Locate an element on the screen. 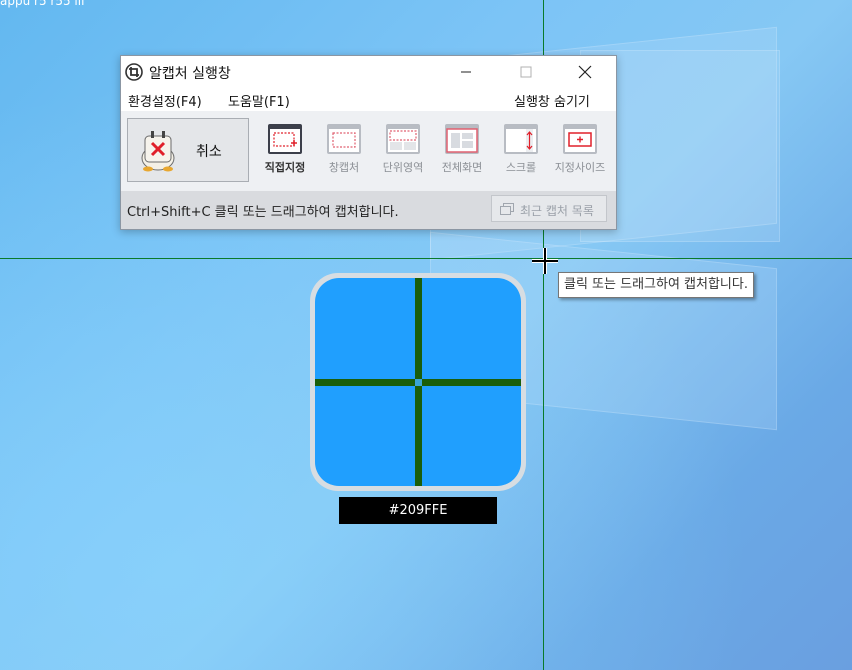 The height and width of the screenshot is (670, 852). color-code-label: #209FFE is located at coordinates (418, 510).